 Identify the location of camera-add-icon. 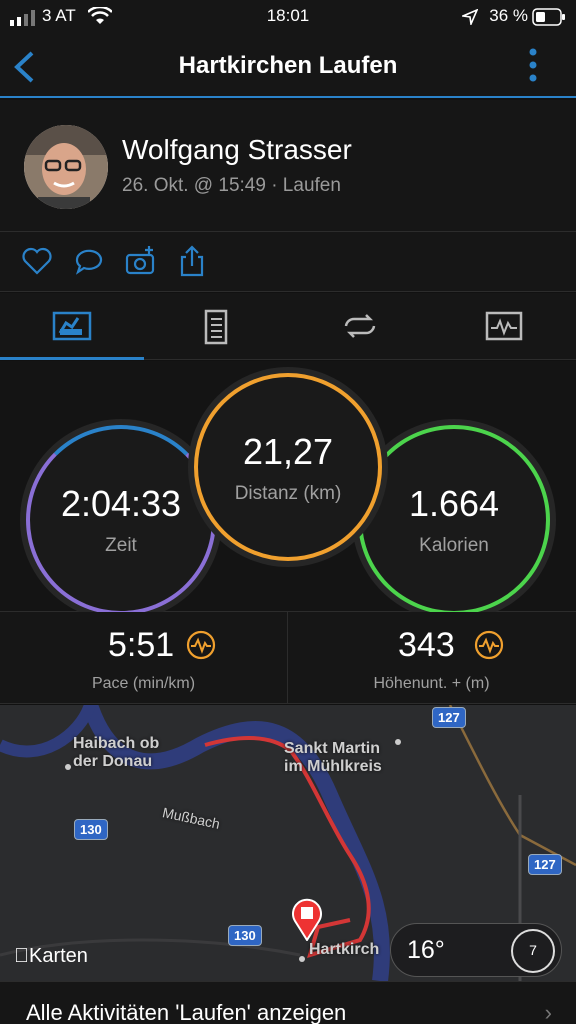
(141, 261).